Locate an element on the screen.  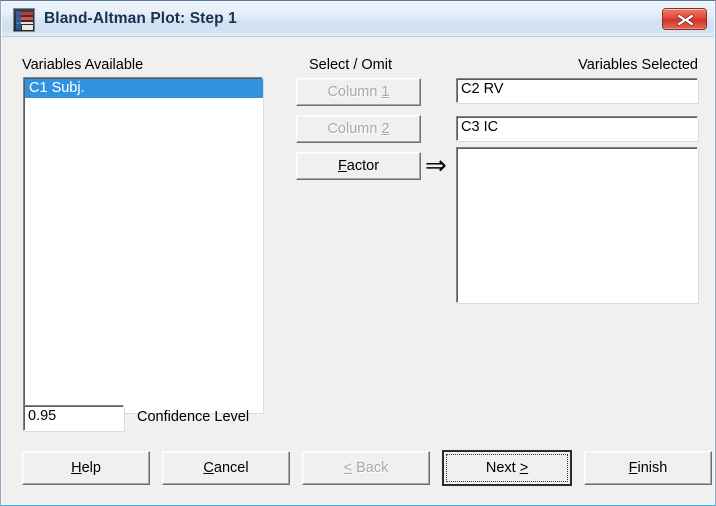
column-2-button-label: Column 2 is located at coordinates (358, 129).